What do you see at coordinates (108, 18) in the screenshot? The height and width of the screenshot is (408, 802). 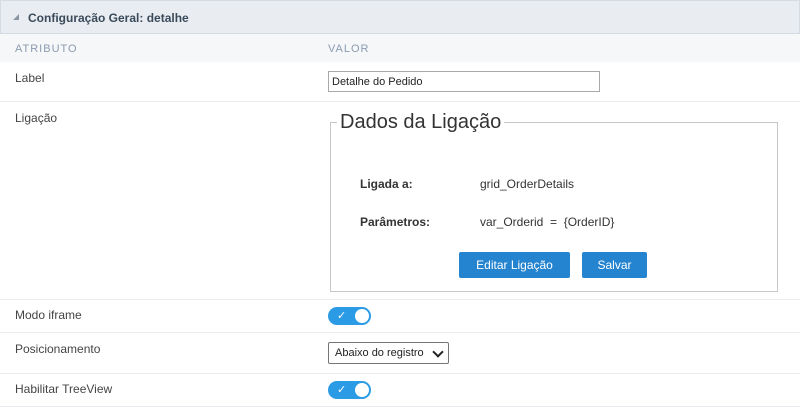 I see `panel-title: Configuração Geral: detalhe` at bounding box center [108, 18].